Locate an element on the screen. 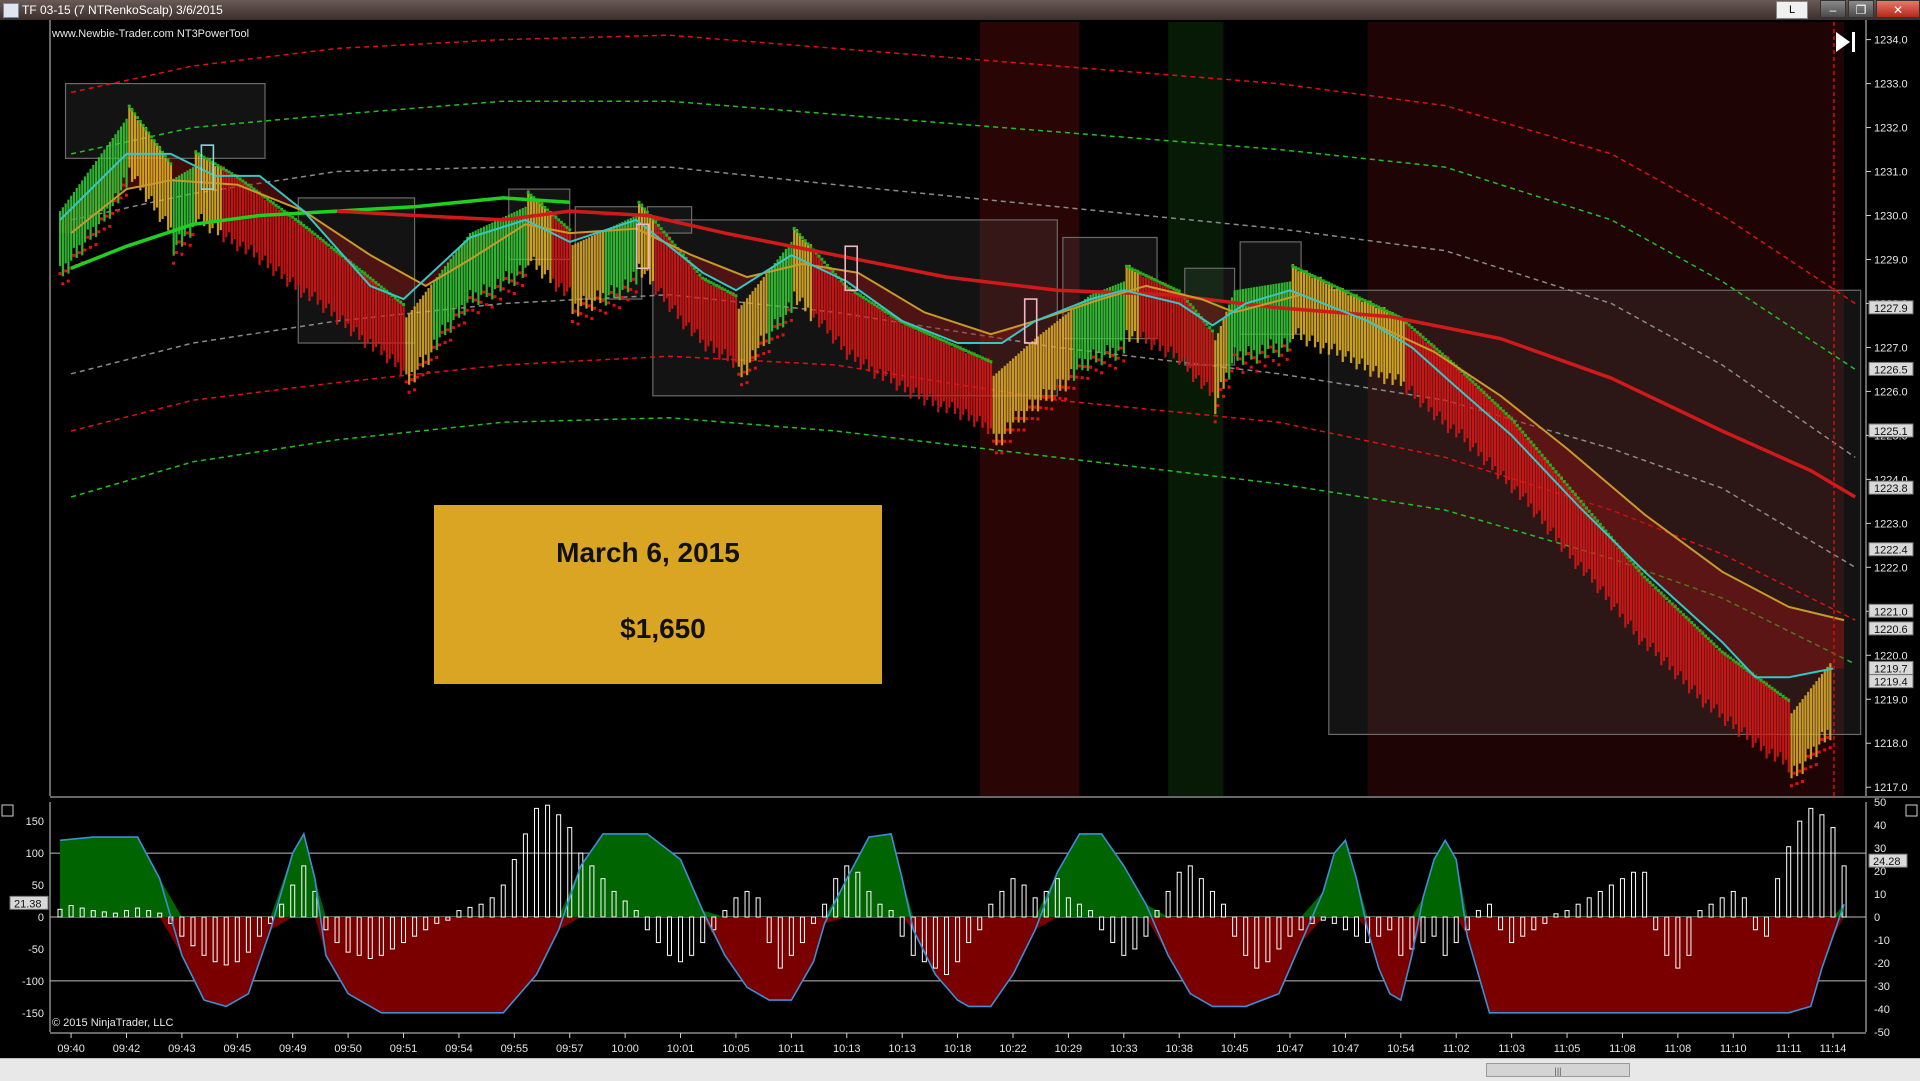  osc-left-tick-label: -50 is located at coordinates (36, 950).